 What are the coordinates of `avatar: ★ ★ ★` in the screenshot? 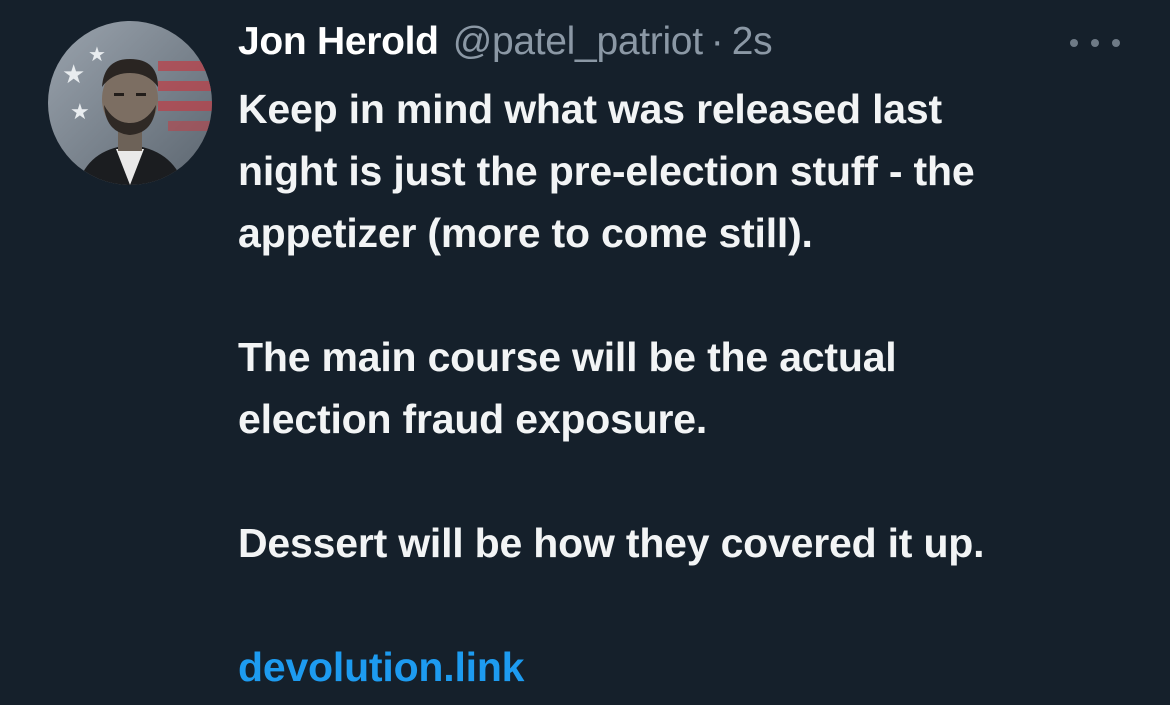 It's located at (130, 103).